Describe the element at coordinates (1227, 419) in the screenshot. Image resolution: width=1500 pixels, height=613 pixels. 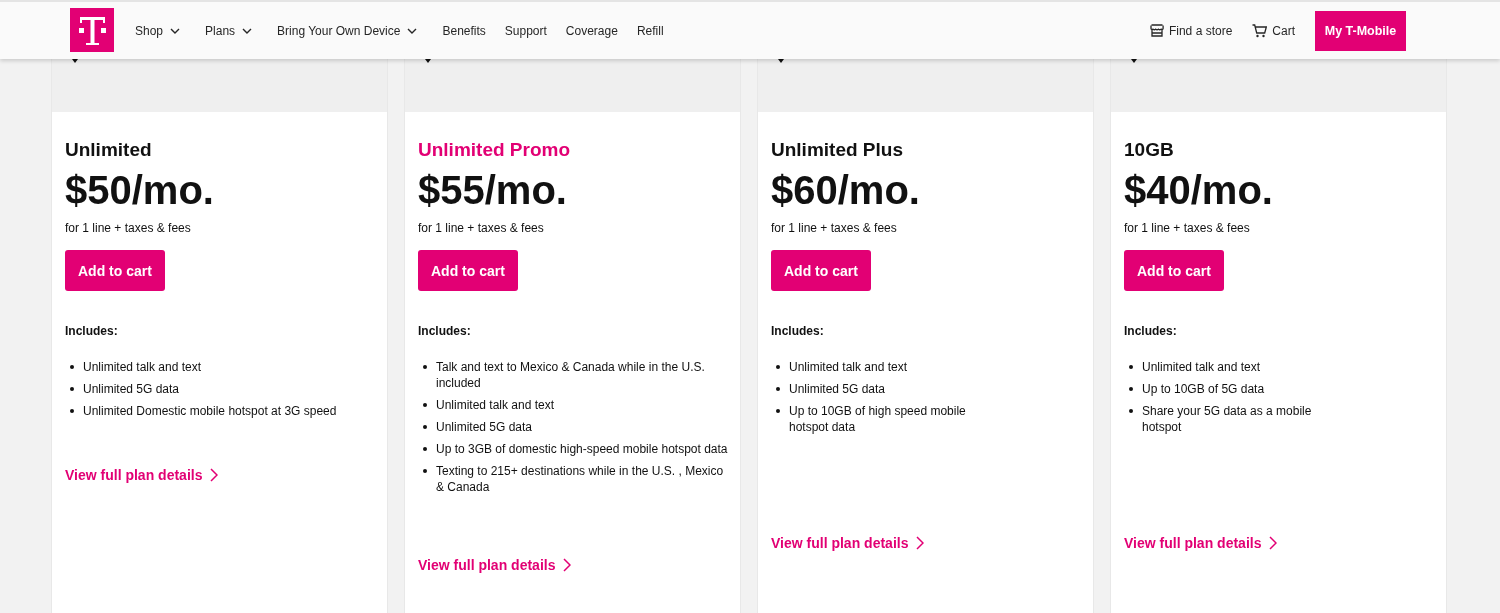
I see `feature-text: Share your 5G data as a mobile hotspot` at that location.